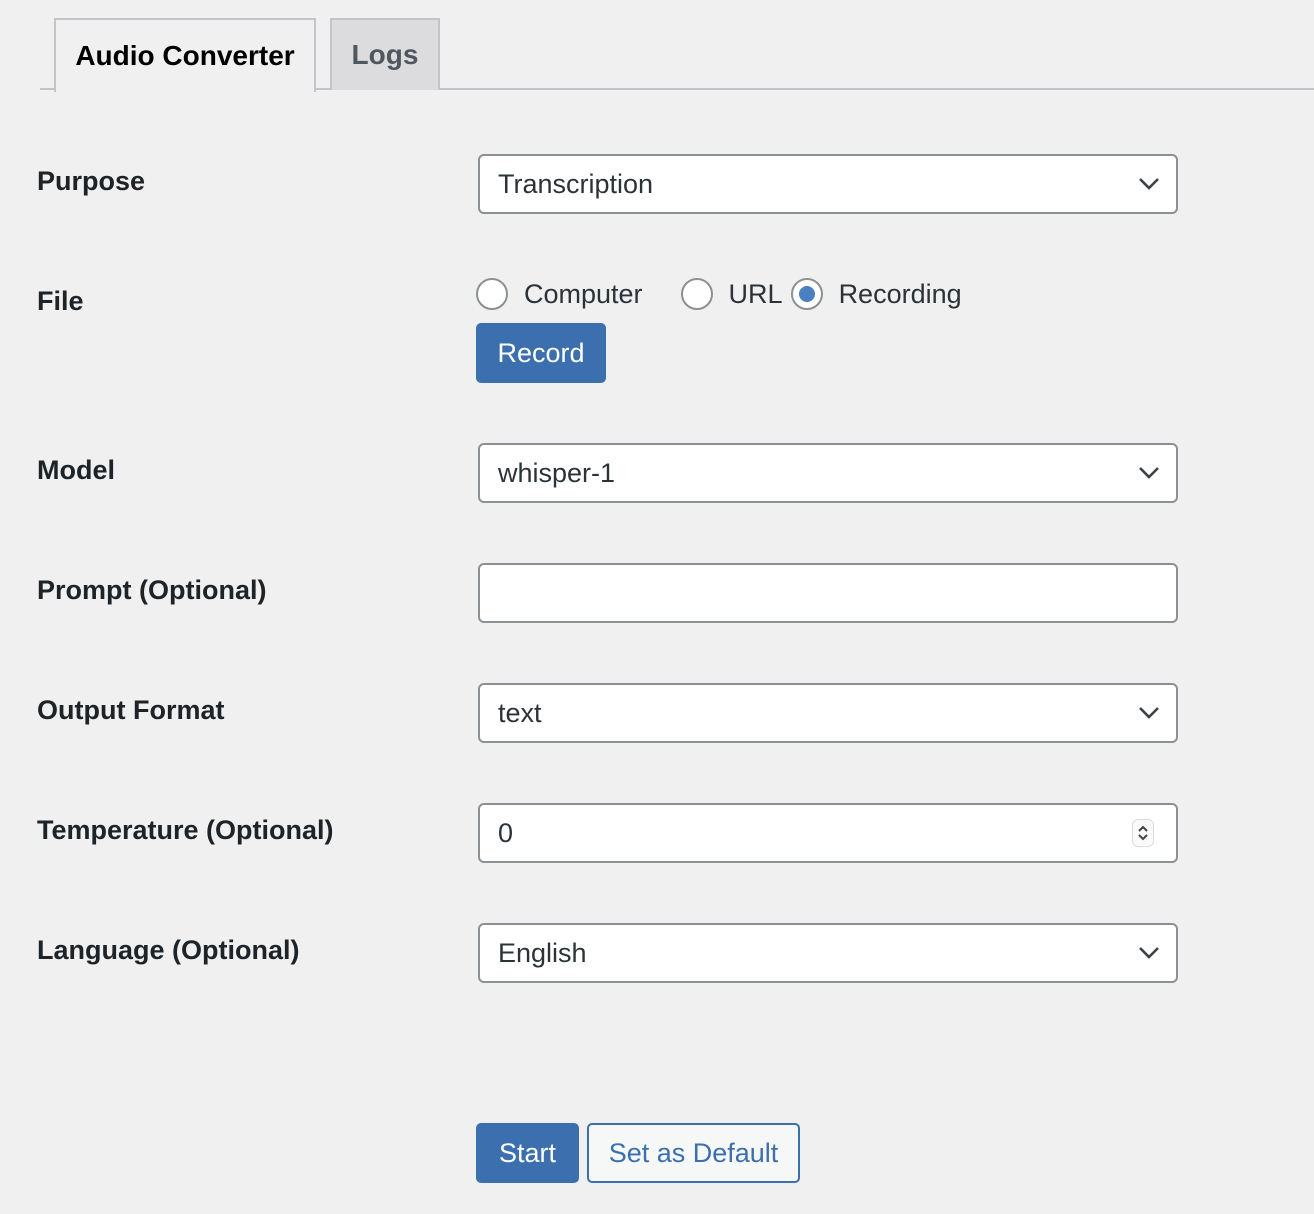 This screenshot has height=1214, width=1314. Describe the element at coordinates (900, 294) in the screenshot. I see `radio-recording-label: Recording` at that location.